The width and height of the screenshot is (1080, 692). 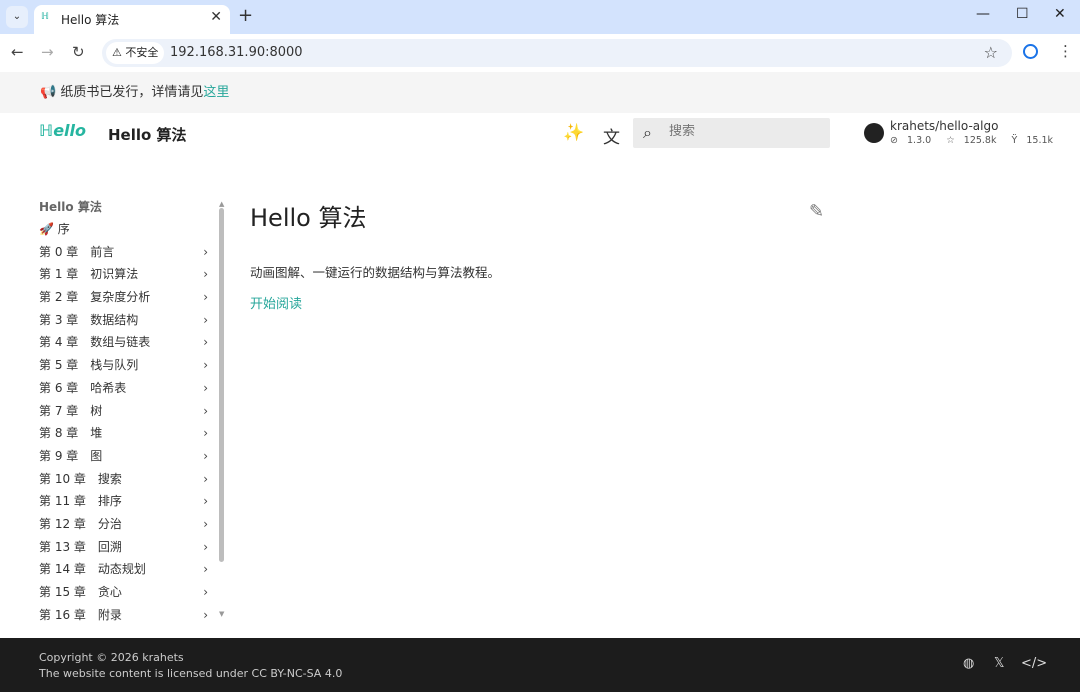 I want to click on favicon-icon: ℍ, so click(x=45, y=17).